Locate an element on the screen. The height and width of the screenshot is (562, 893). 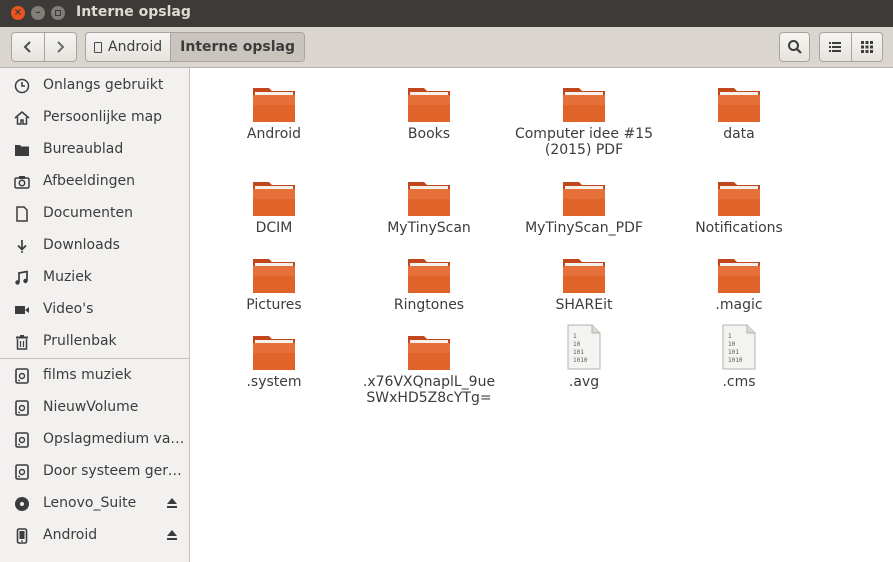
window-title: Interne opslag is located at coordinates (133, 12).